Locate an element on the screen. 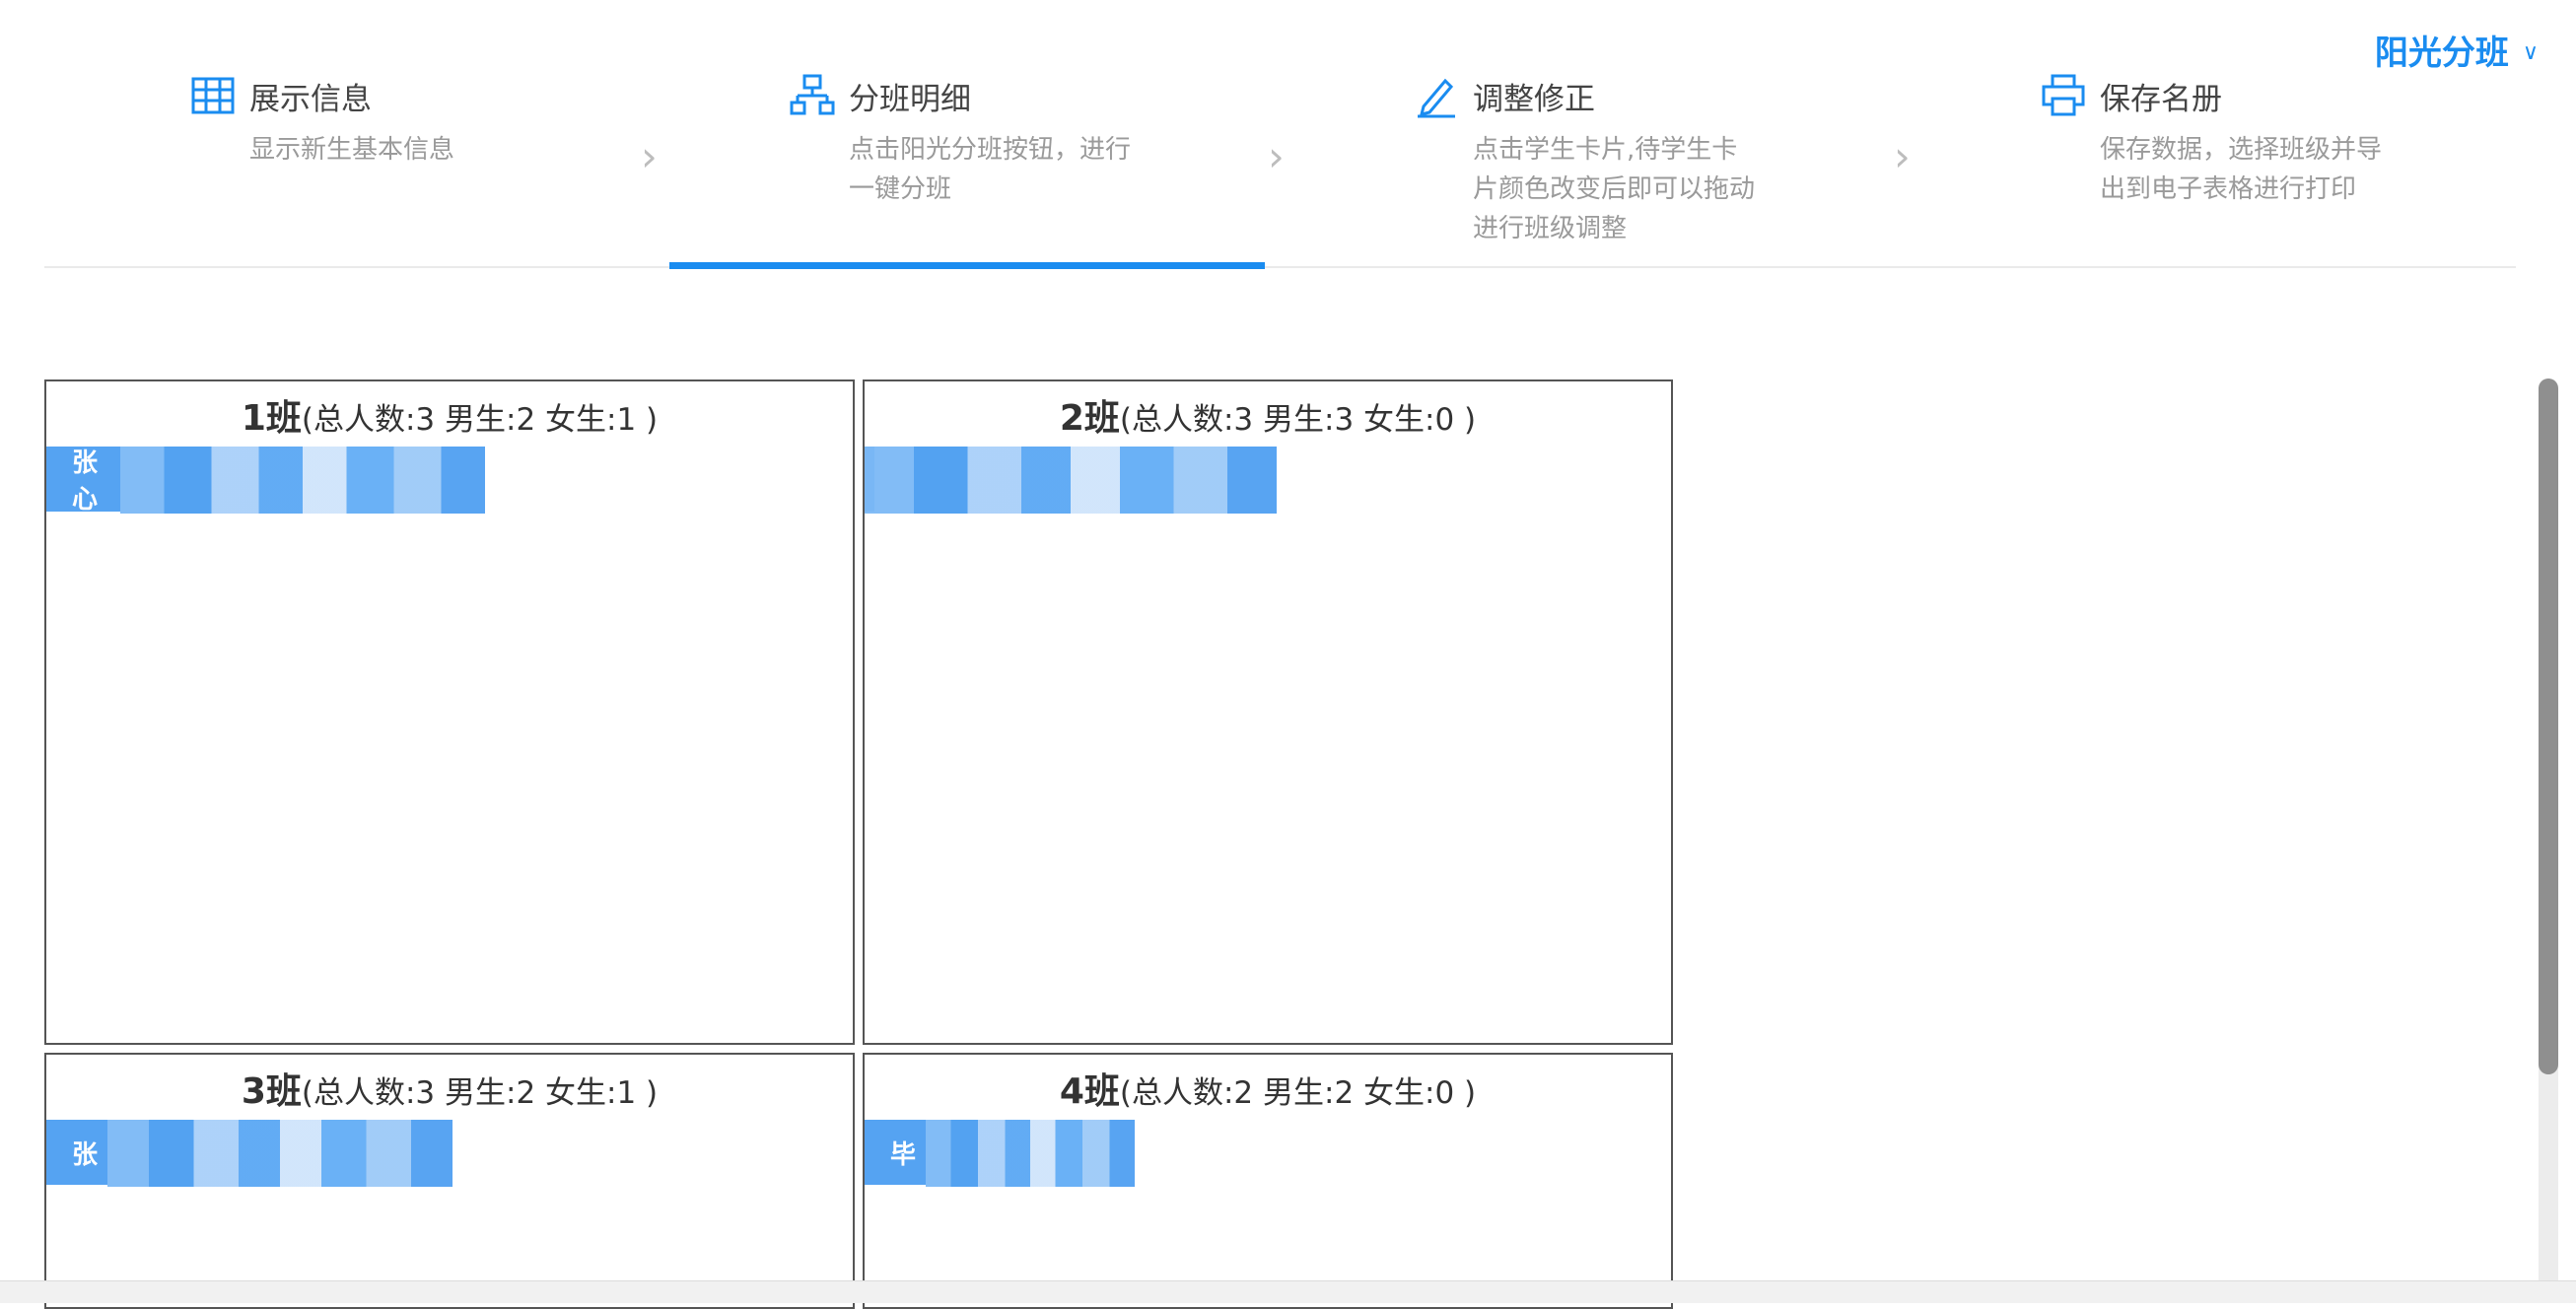  class-panel-3: 3班(总人数:3 男生:2 女生:1 ) 张 is located at coordinates (449, 1181).